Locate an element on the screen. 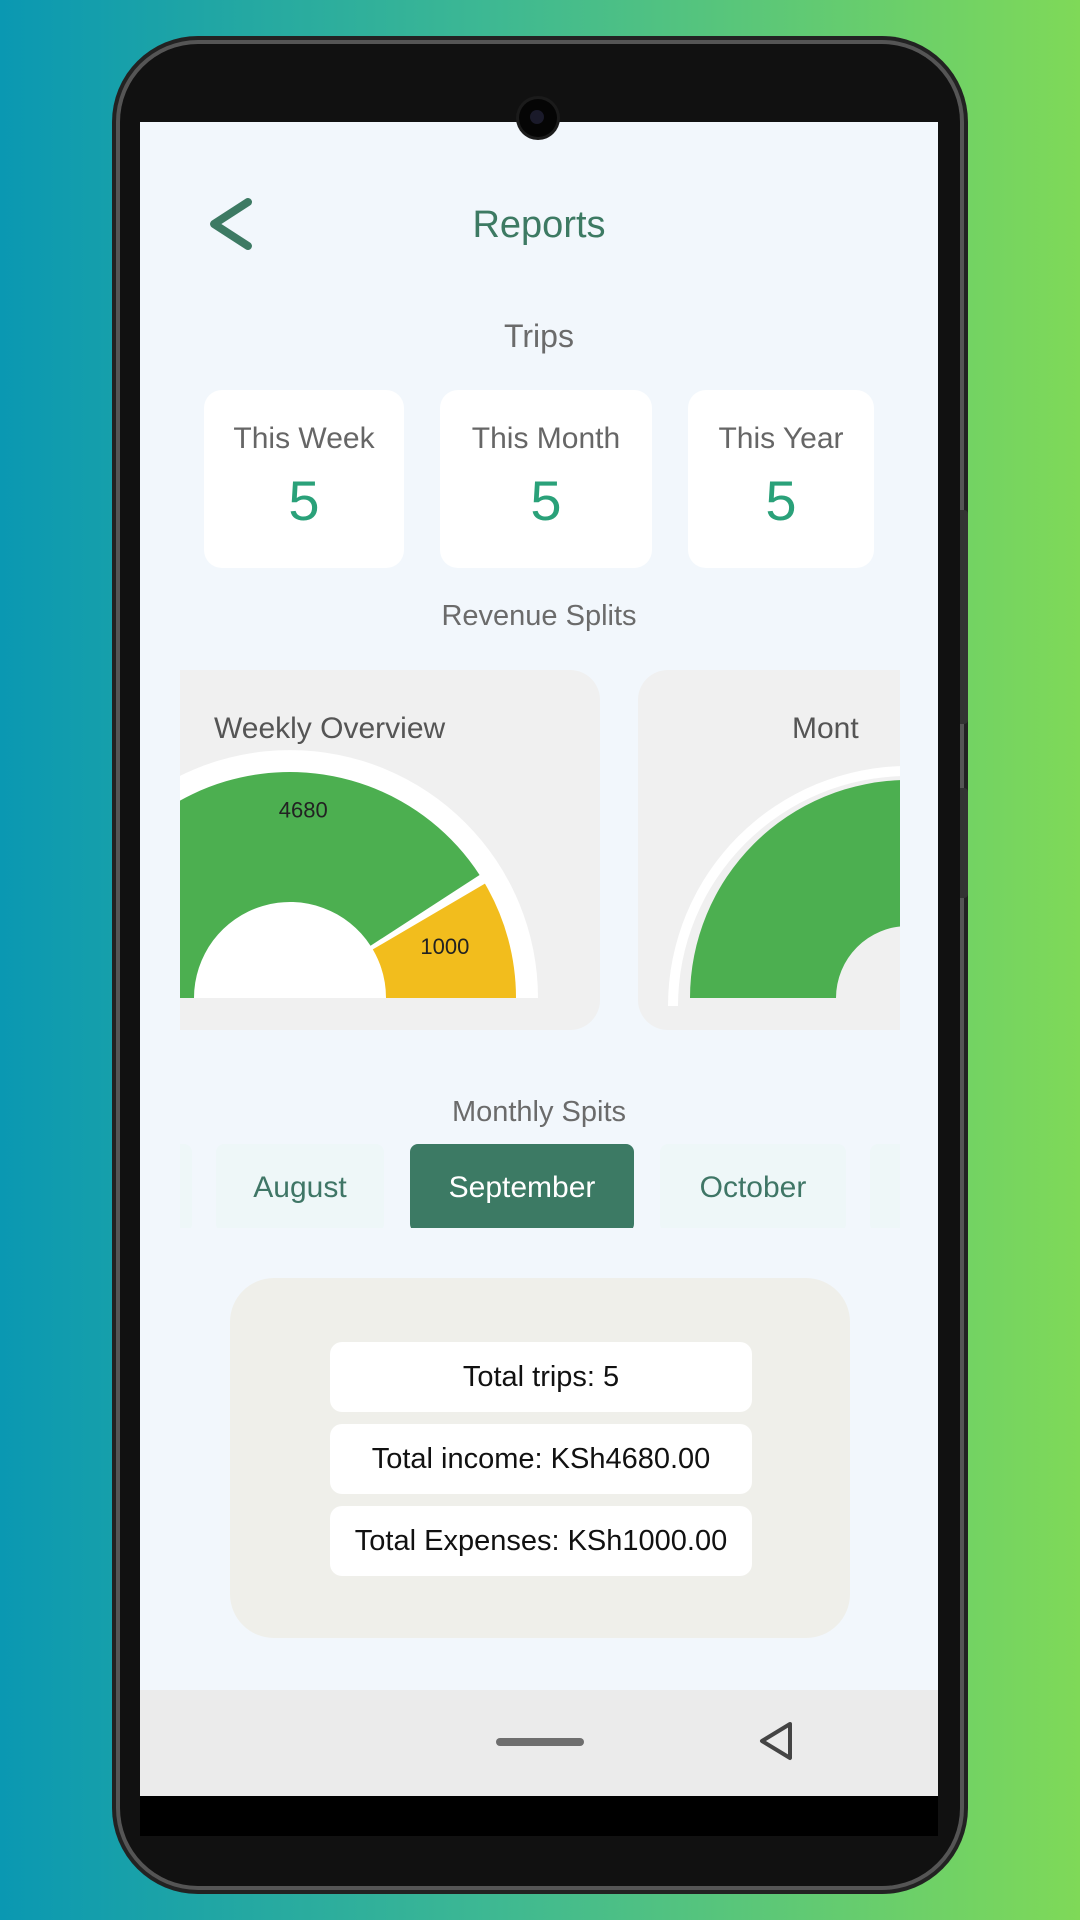 The height and width of the screenshot is (1920, 1080). monthly-gauge-income-arc is located at coordinates (795, 889).